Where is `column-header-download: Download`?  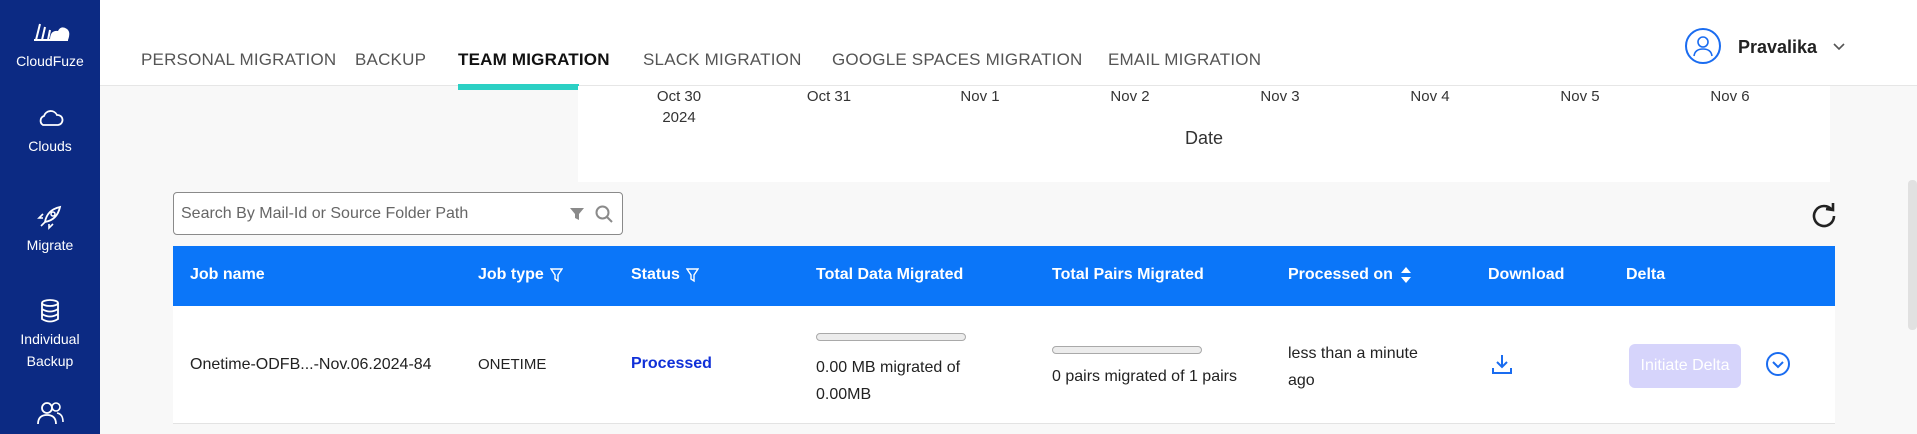 column-header-download: Download is located at coordinates (1526, 275).